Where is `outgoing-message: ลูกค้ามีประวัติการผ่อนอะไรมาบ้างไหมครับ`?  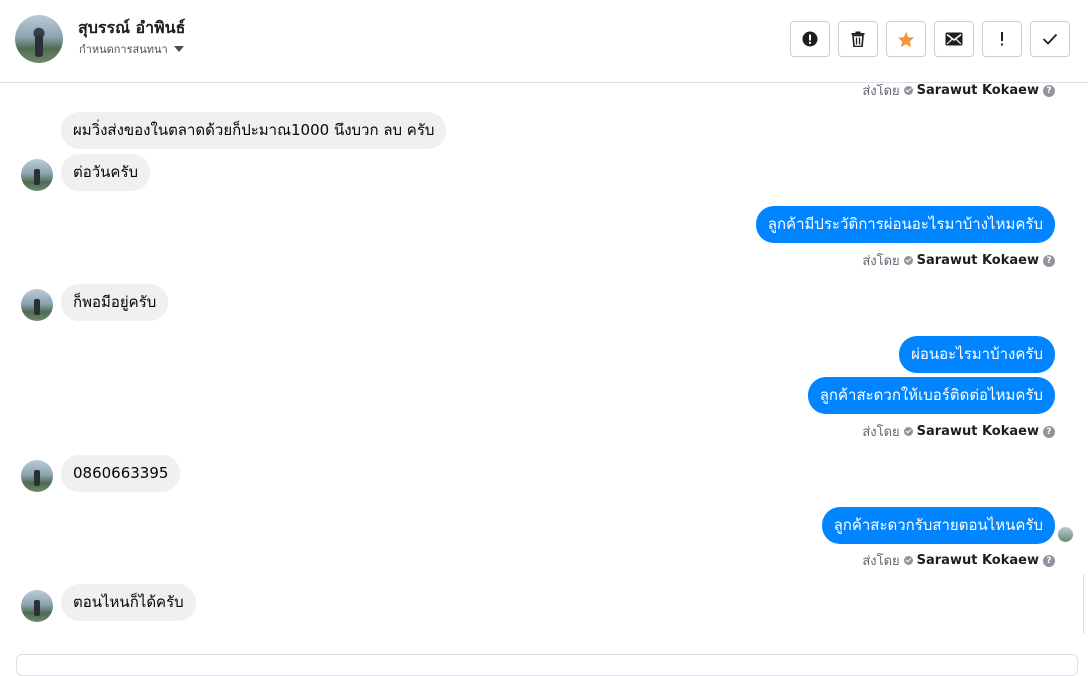
outgoing-message: ลูกค้ามีประวัติการผ่อนอะไรมาบ้างไหมครับ is located at coordinates (905, 224).